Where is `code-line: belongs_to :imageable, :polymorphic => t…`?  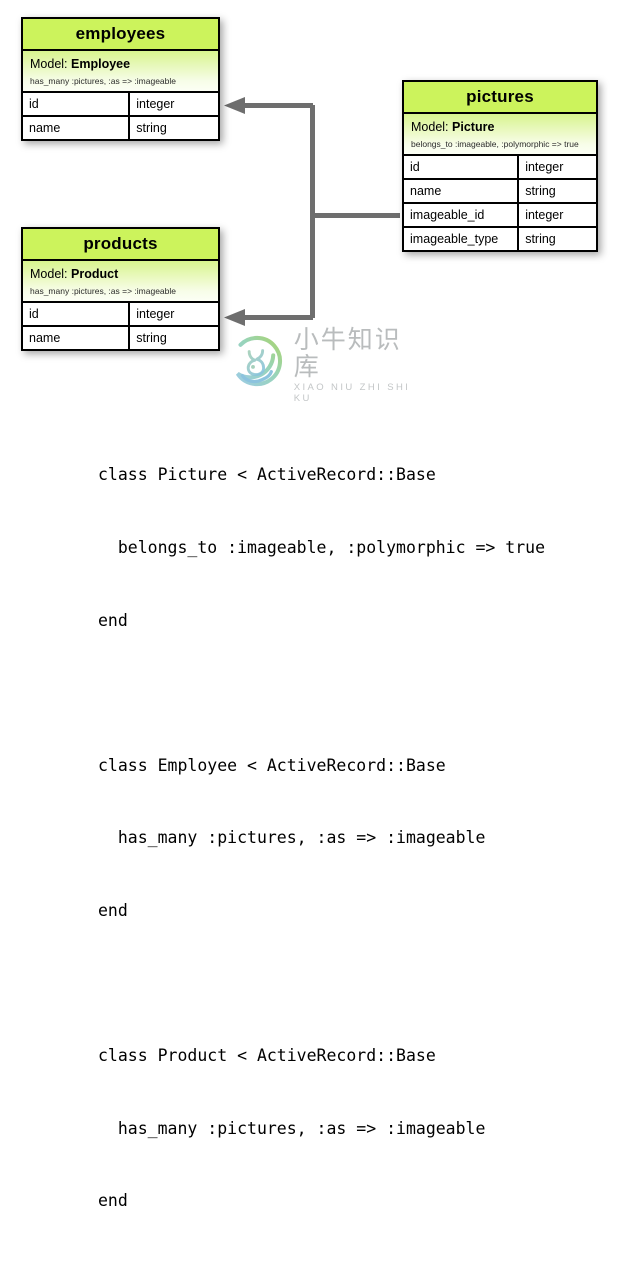
code-line: belongs_to :imageable, :polymorphic => t… is located at coordinates (322, 548).